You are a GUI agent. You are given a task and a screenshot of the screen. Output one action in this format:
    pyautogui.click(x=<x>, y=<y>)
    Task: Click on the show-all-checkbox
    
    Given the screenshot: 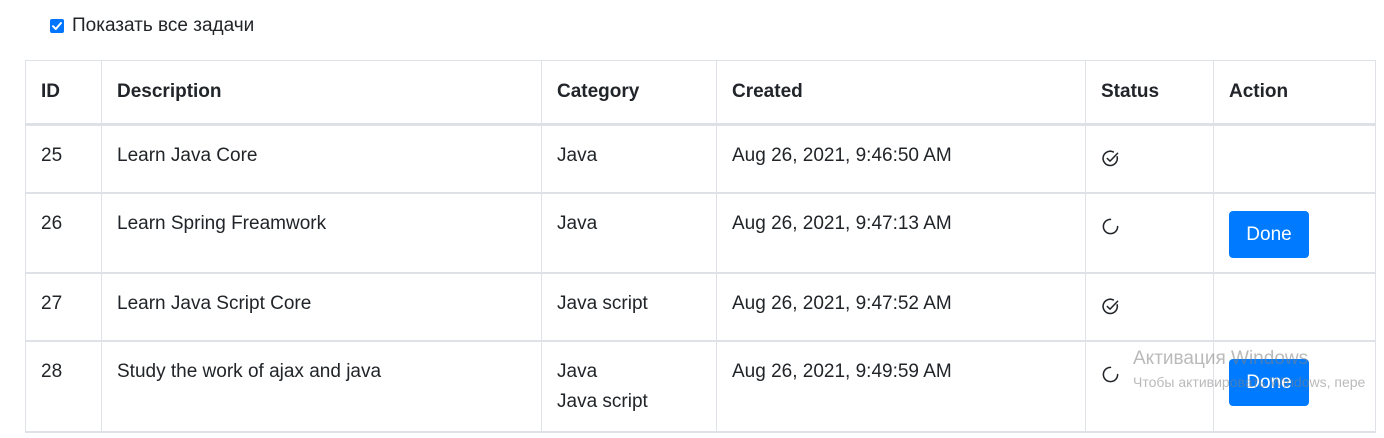 What is the action you would take?
    pyautogui.click(x=57, y=26)
    